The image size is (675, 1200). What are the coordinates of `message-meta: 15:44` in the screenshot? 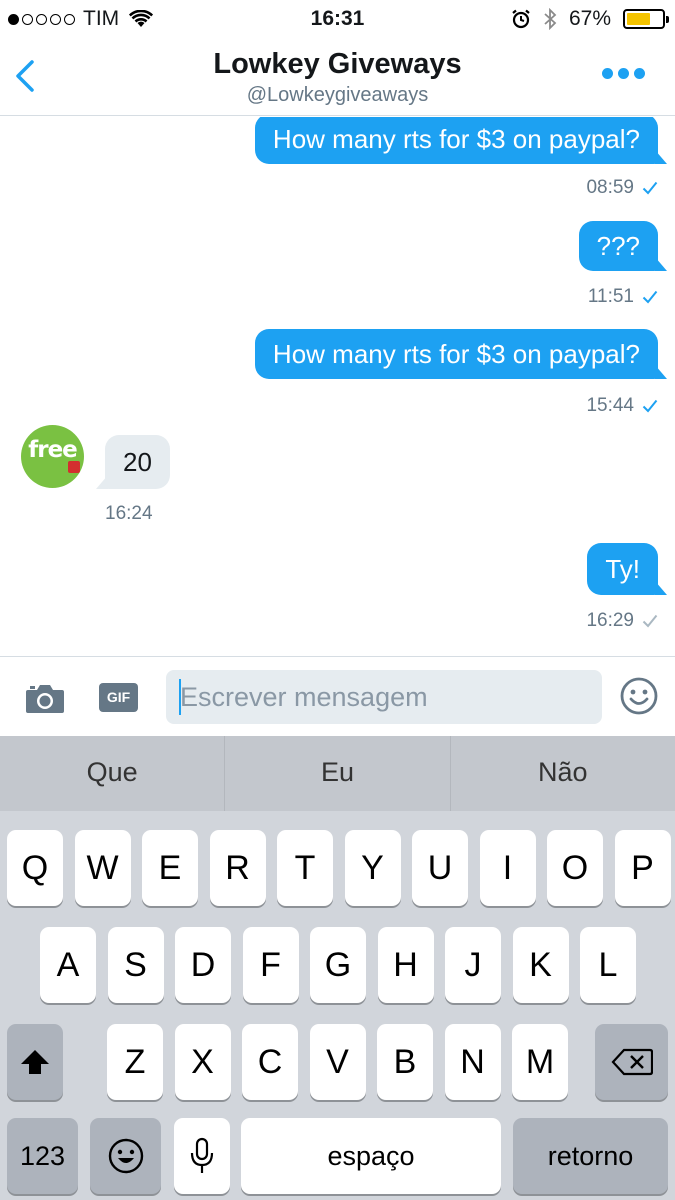 It's located at (622, 406).